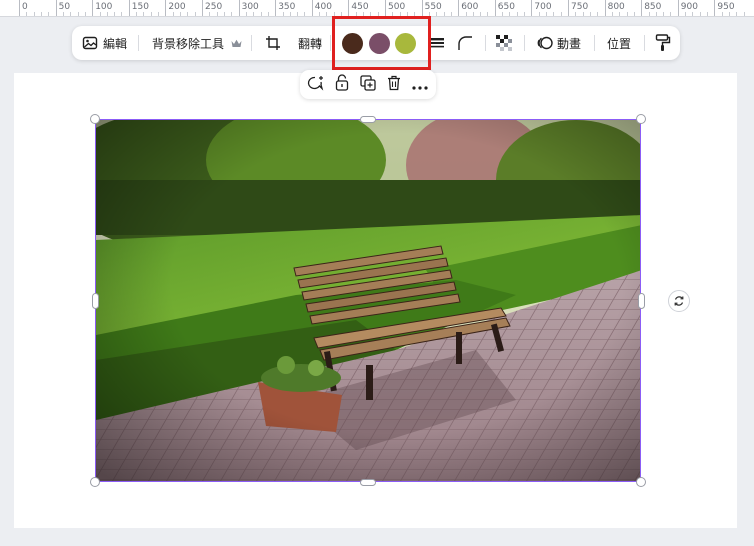 This screenshot has height=546, width=754. I want to click on edit-label: 編輯, so click(115, 43).